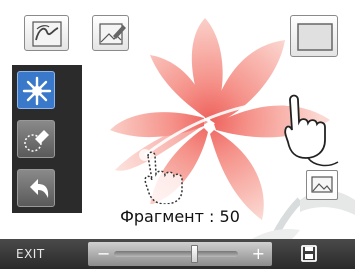  I want to click on exit-button: EXIT, so click(30, 254).